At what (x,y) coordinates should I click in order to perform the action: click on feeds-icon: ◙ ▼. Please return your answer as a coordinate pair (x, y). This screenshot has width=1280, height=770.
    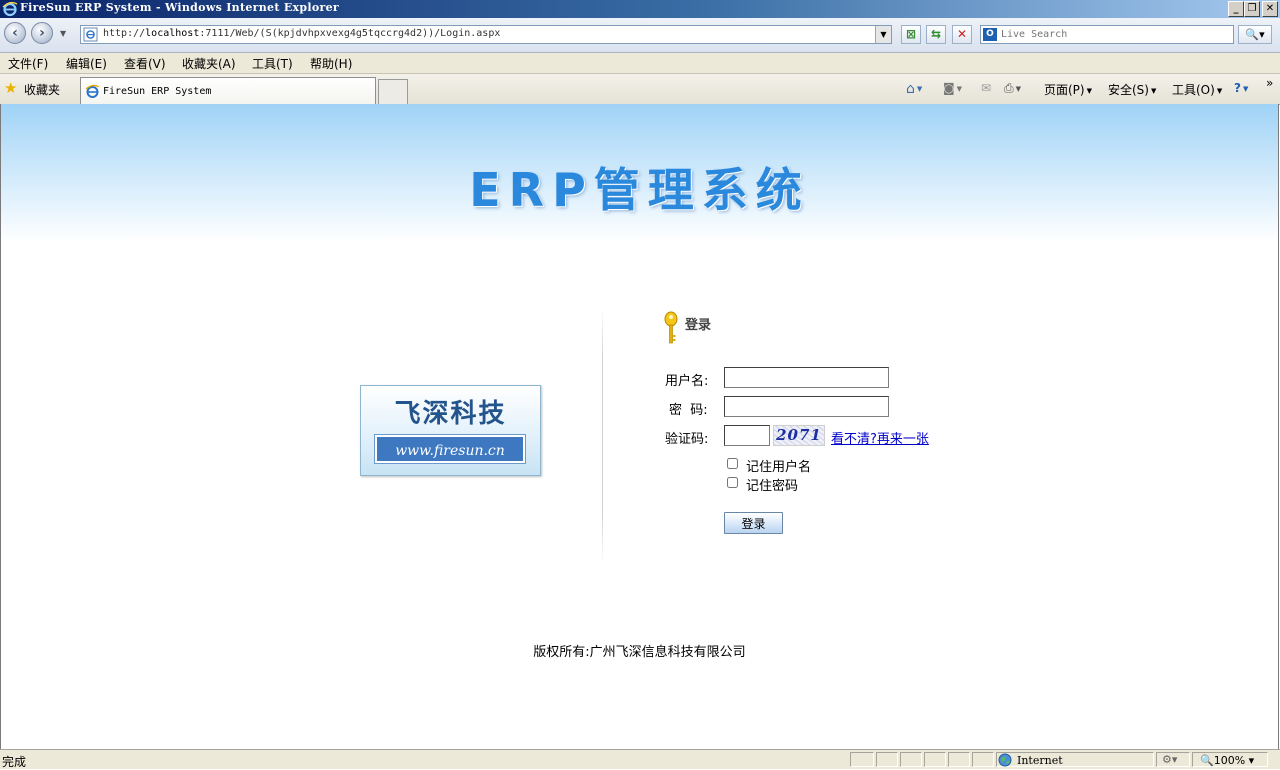
    Looking at the image, I should click on (952, 88).